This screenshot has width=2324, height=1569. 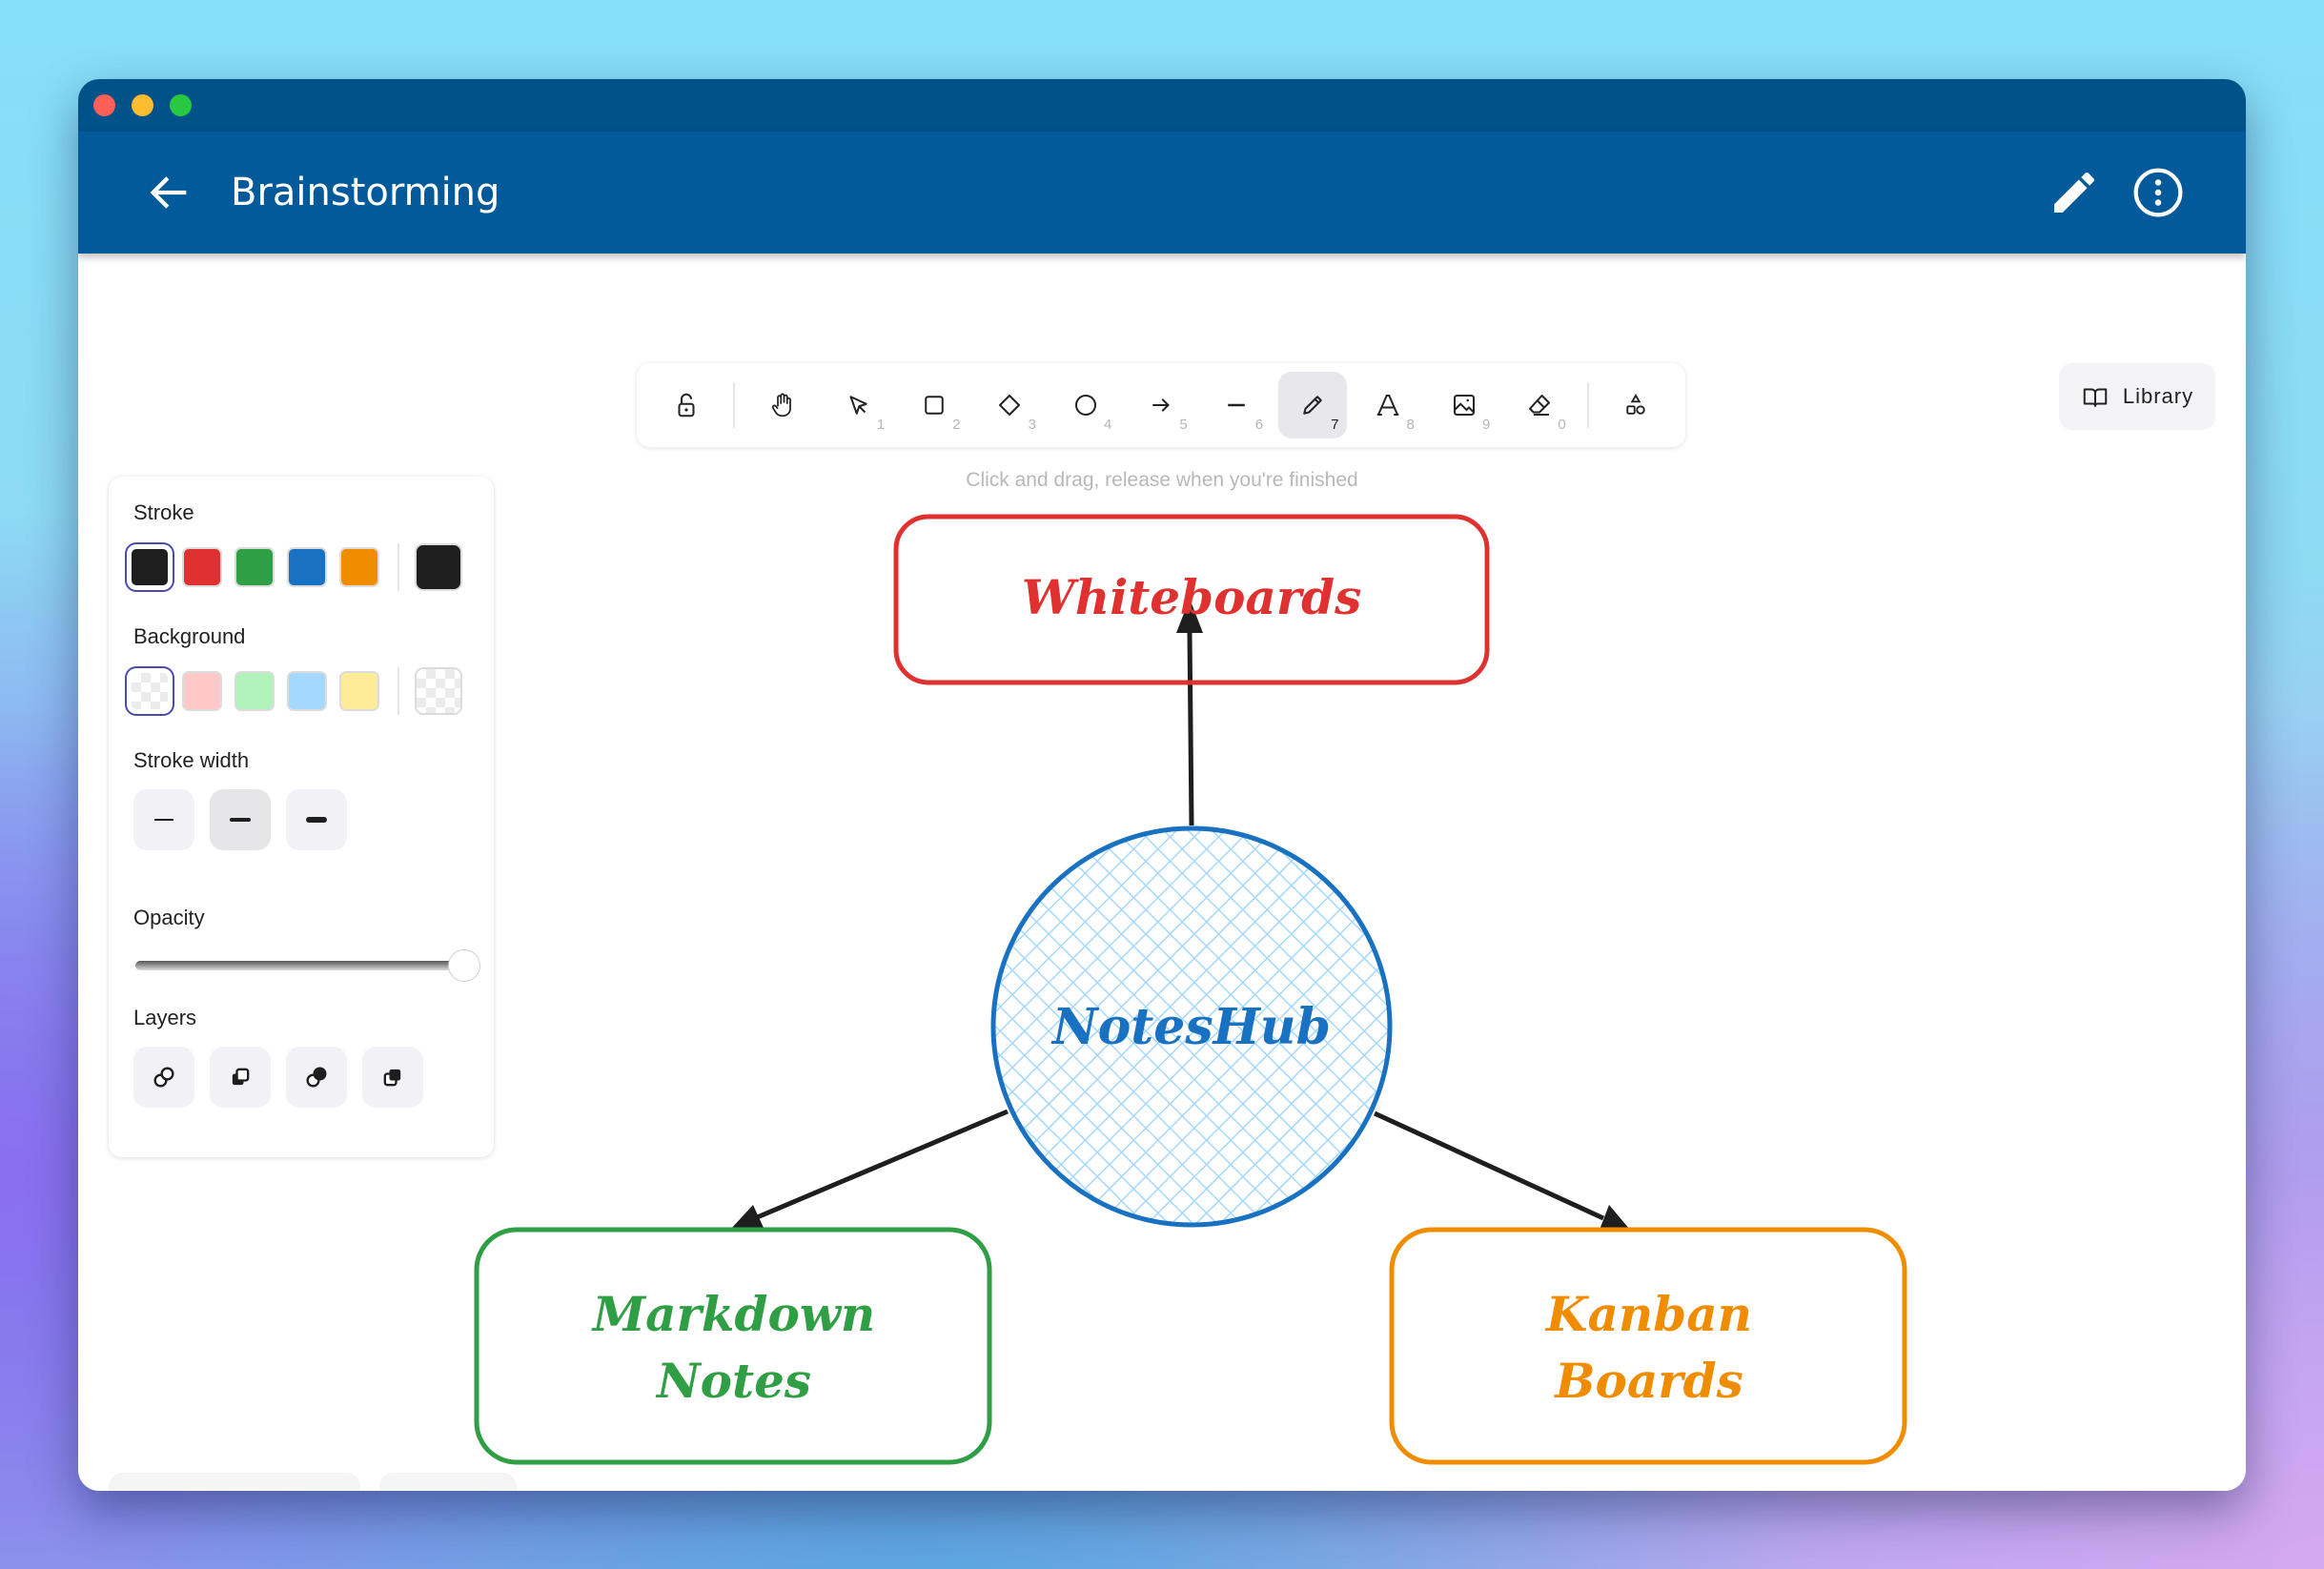 What do you see at coordinates (464, 965) in the screenshot?
I see `opacity-slider-thumb` at bounding box center [464, 965].